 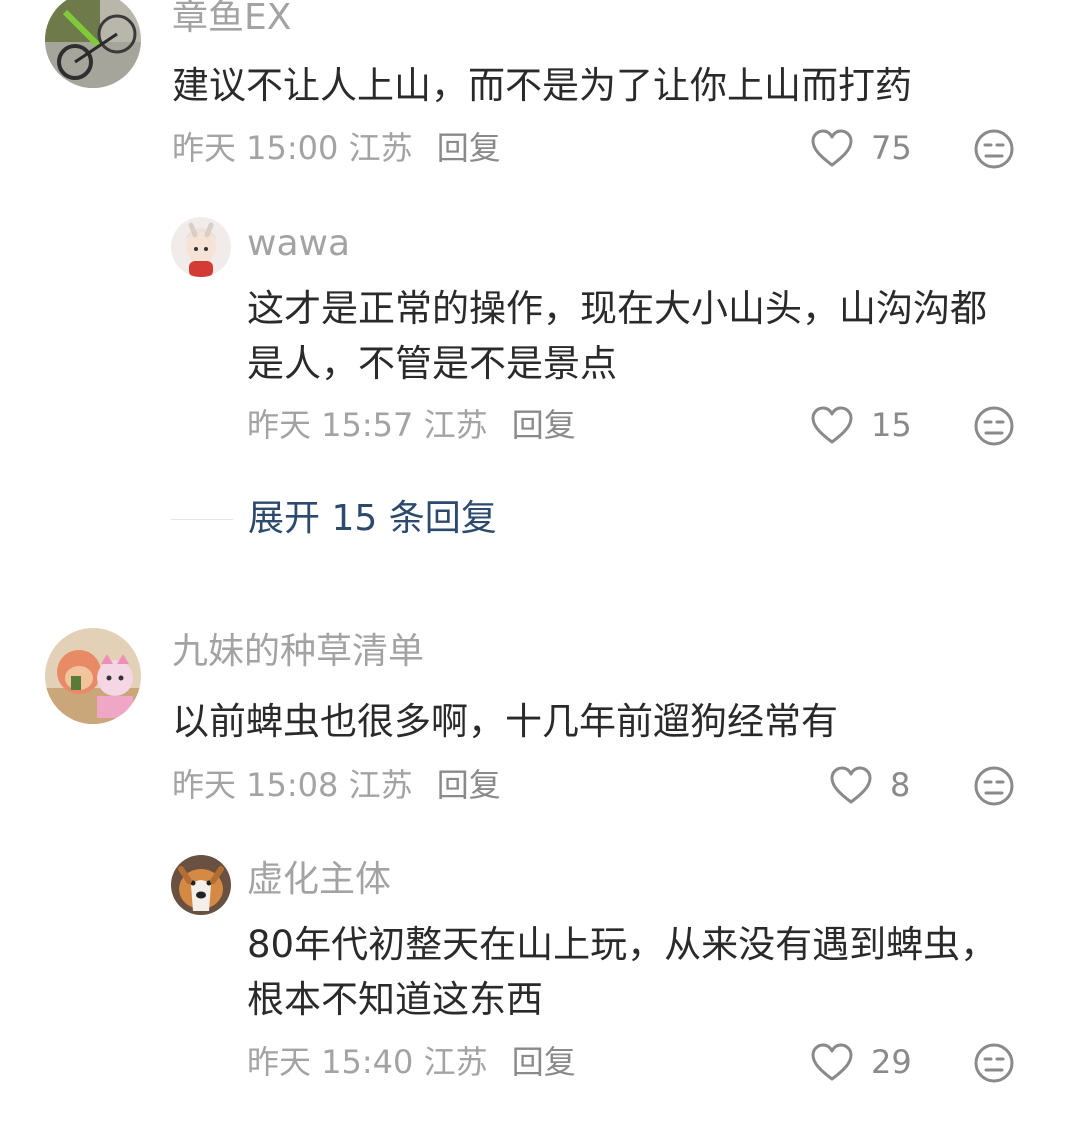 What do you see at coordinates (617, 336) in the screenshot?
I see `reply-text: 这才是正常的操作，现在大小山头，山沟沟都是人，不管是不是景点` at bounding box center [617, 336].